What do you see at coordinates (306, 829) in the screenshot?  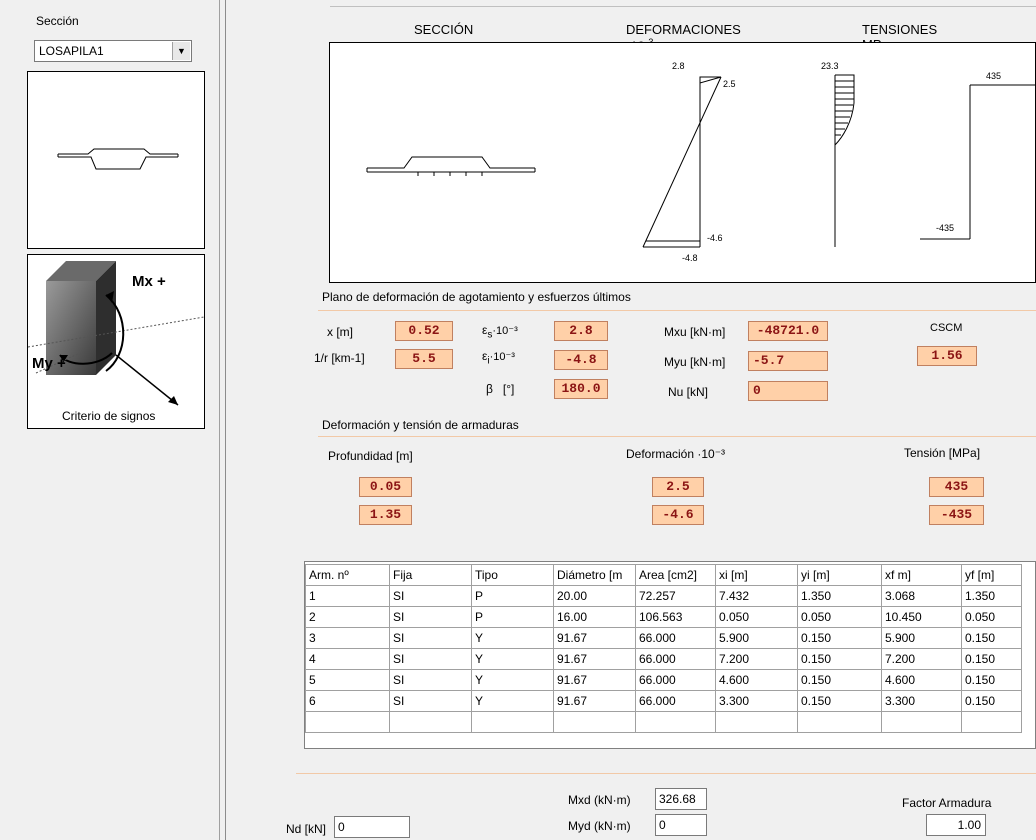 I see `nd-label: Nd [kN]` at bounding box center [306, 829].